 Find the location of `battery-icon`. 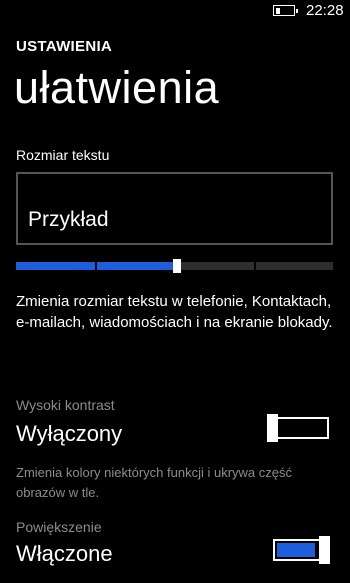

battery-icon is located at coordinates (285, 10).